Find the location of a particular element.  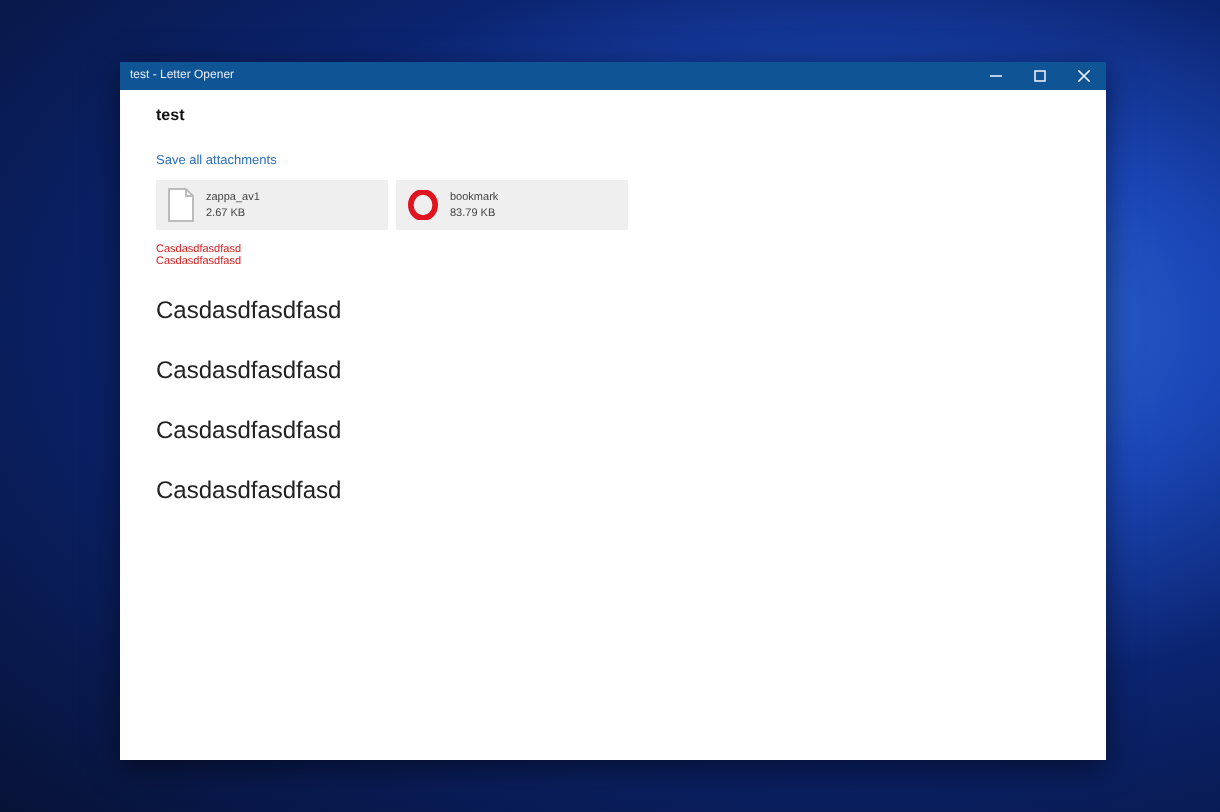

close-icon is located at coordinates (1084, 76).